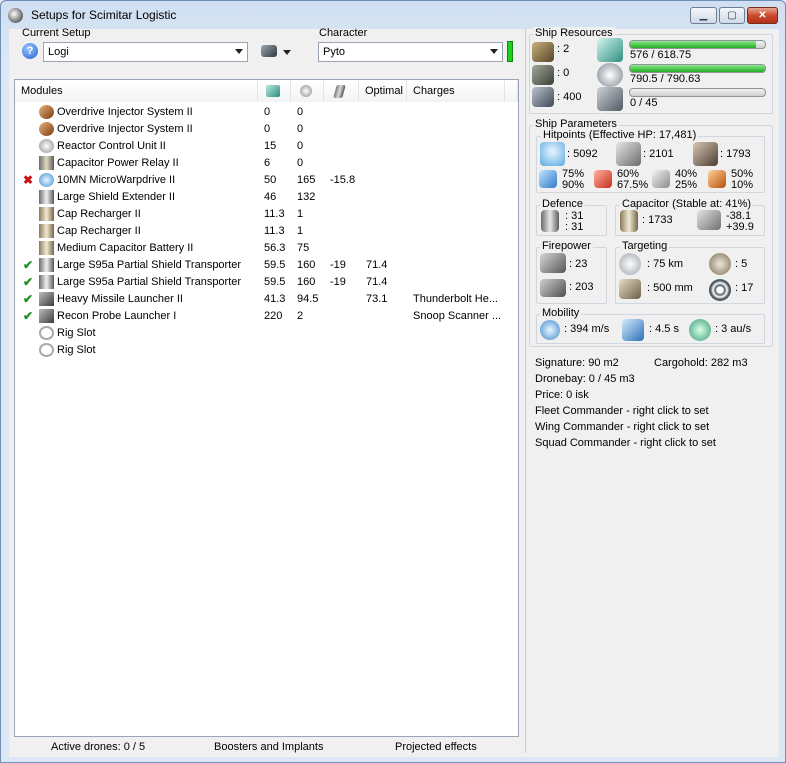 This screenshot has width=786, height=763. Describe the element at coordinates (268, 747) in the screenshot. I see `boosters-implants-status: Boosters and Implants` at that location.